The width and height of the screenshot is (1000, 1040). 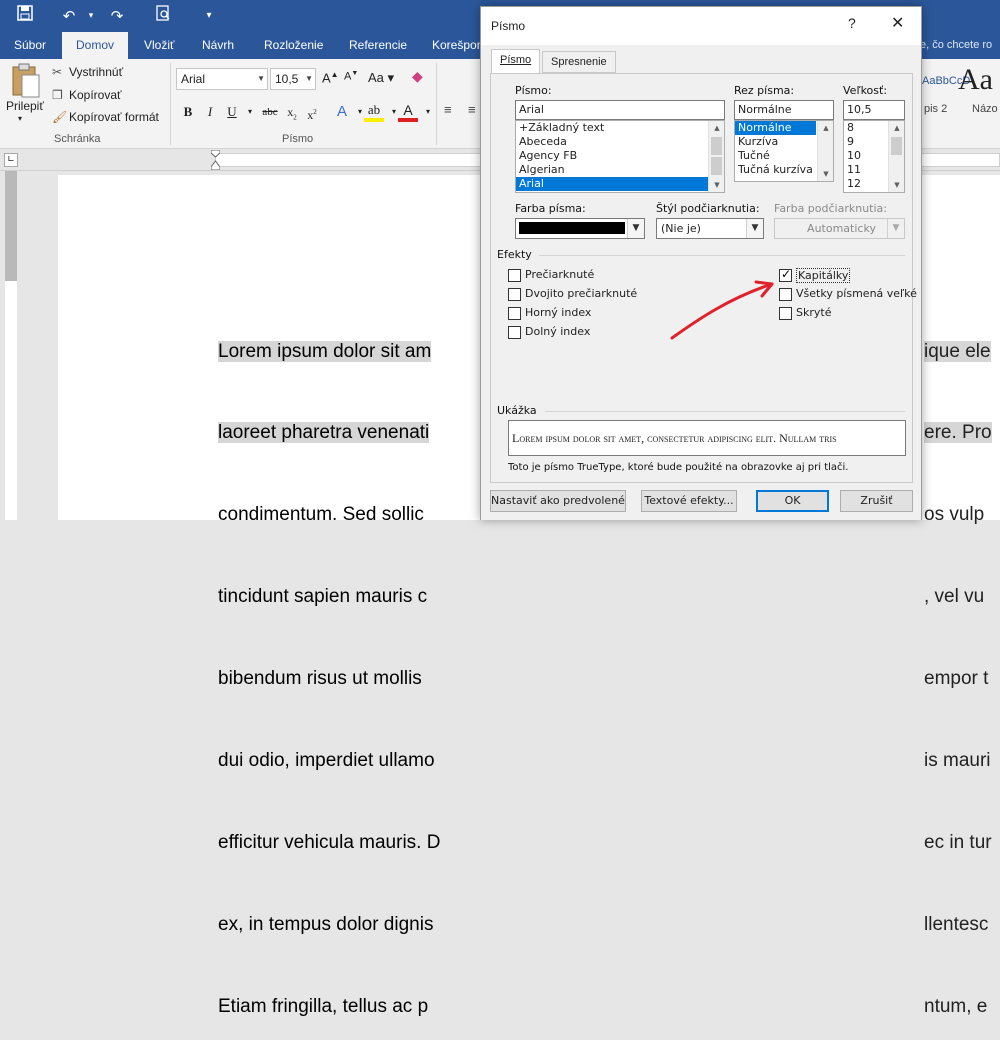 I want to click on tell-me-box: e, čo chcete ro, so click(x=960, y=45).